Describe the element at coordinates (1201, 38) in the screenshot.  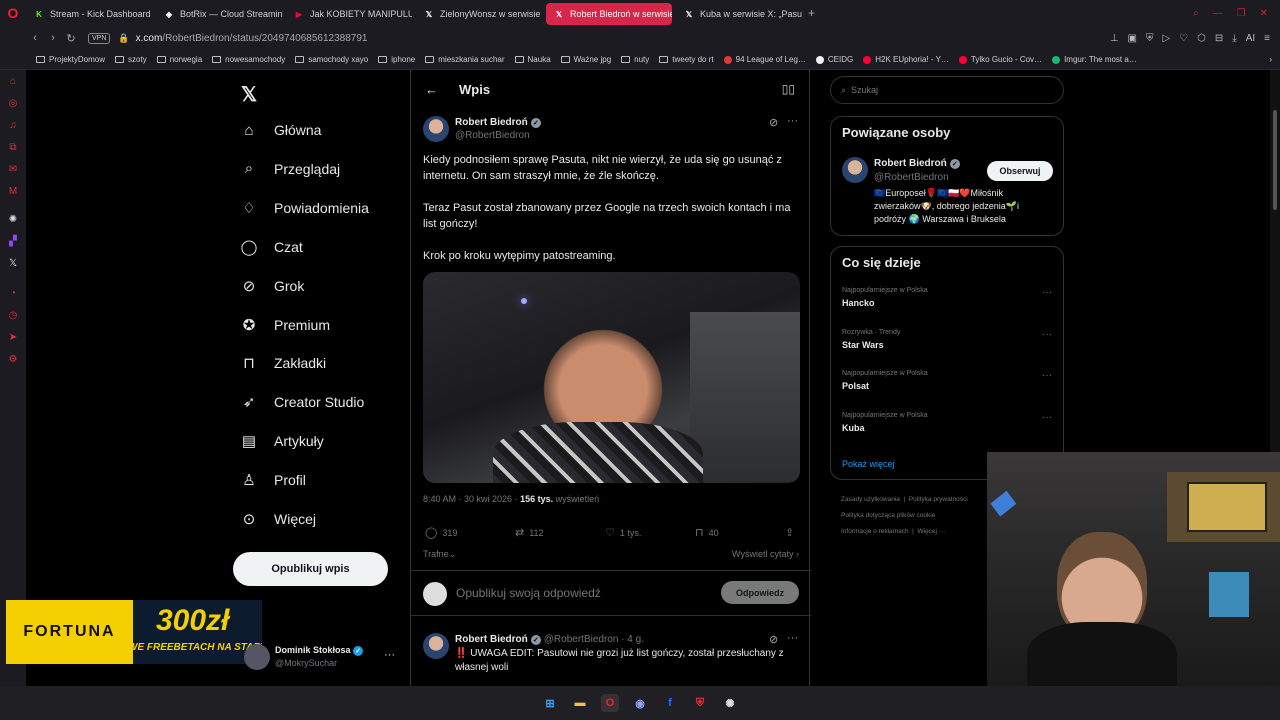
I see `extensions-icon: ⬡` at that location.